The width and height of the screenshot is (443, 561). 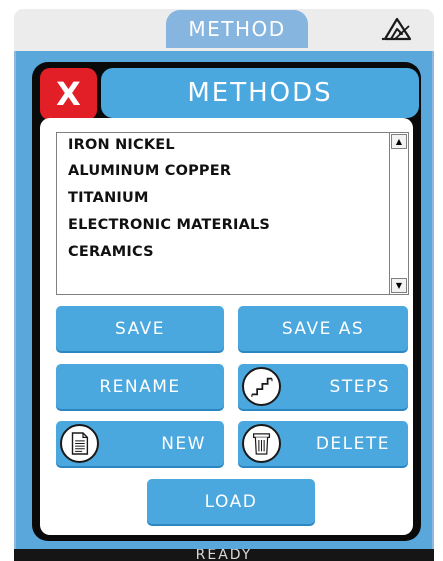 I want to click on tab-method: METHOD, so click(x=237, y=29).